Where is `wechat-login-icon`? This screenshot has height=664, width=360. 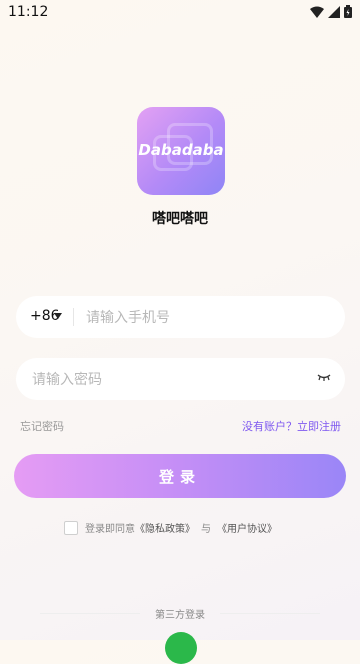 wechat-login-icon is located at coordinates (181, 648).